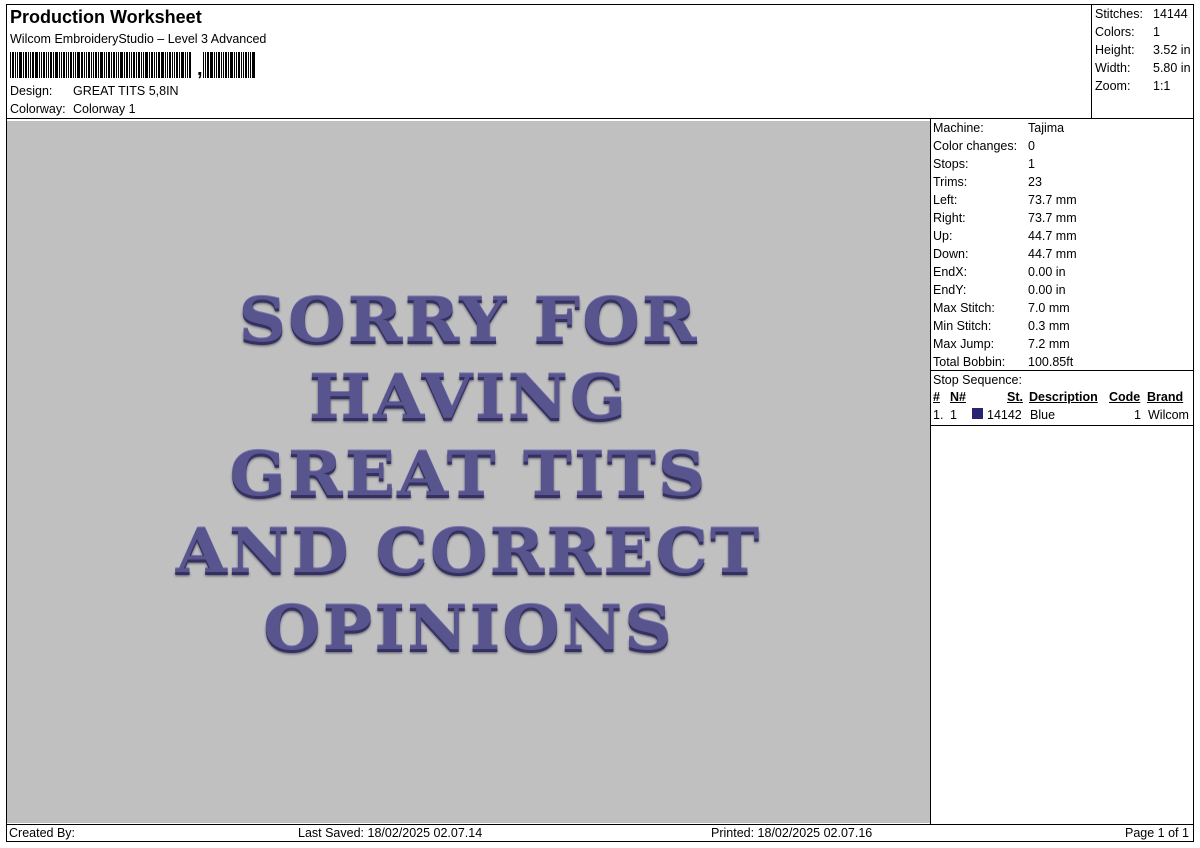 The image size is (1200, 848). I want to click on header-divider, so click(600, 118).